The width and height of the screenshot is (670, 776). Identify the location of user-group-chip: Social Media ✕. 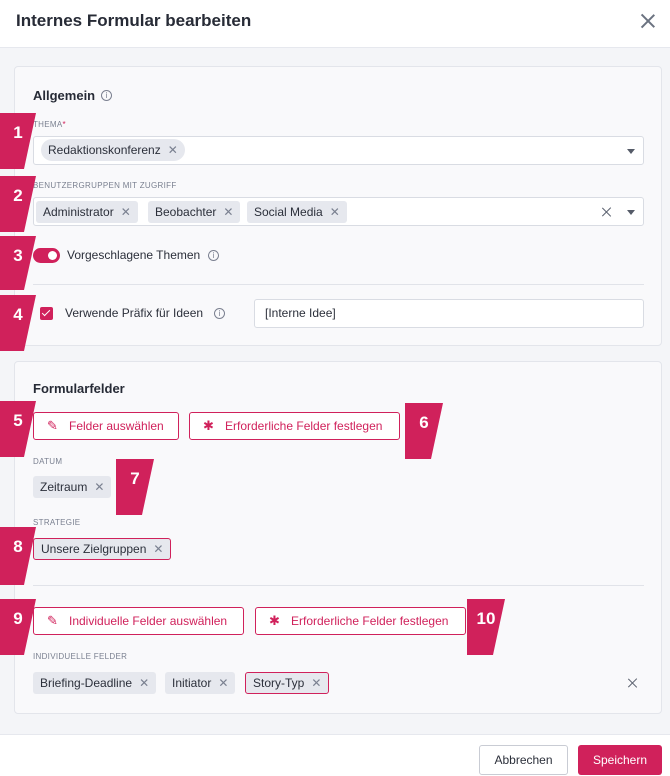
(297, 212).